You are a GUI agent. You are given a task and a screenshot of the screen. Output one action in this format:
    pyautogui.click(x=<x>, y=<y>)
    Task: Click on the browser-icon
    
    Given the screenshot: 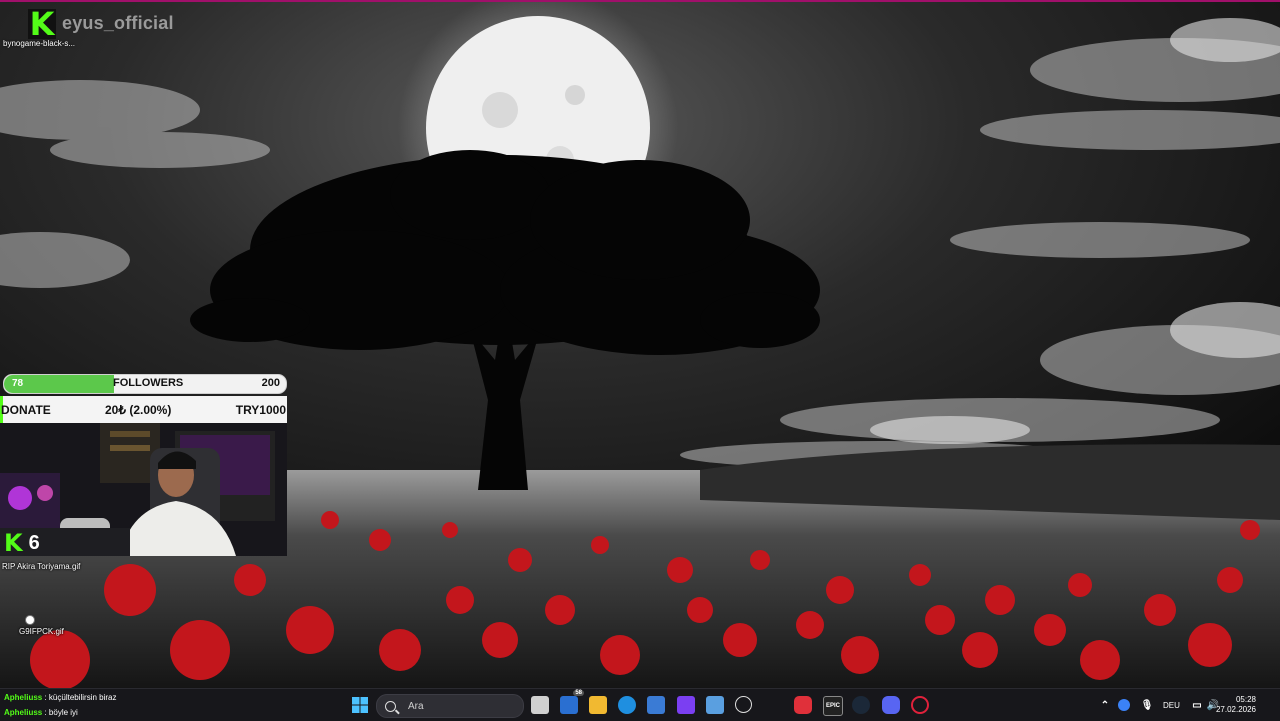 What is the action you would take?
    pyautogui.click(x=715, y=705)
    